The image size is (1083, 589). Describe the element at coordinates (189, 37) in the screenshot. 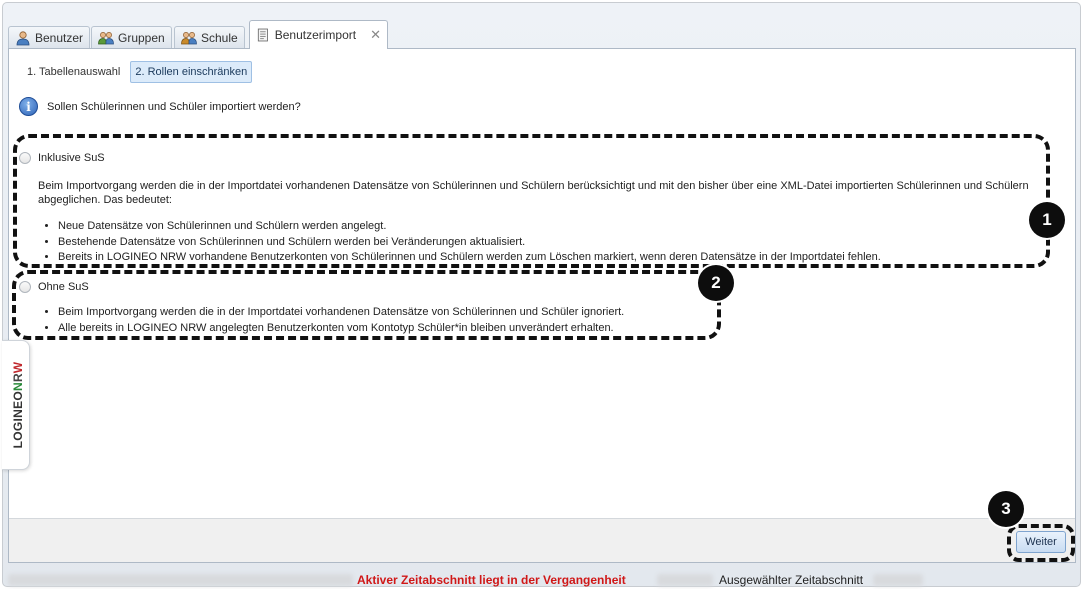

I see `school-icon` at that location.